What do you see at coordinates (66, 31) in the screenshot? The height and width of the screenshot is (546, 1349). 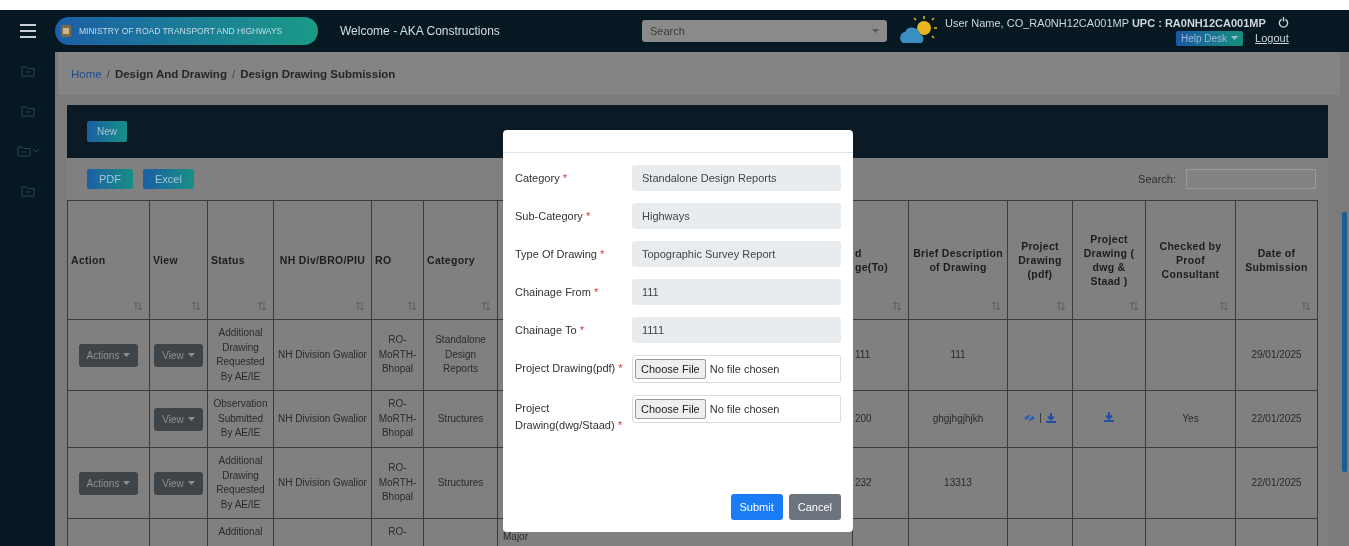 I see `emblem-icon` at bounding box center [66, 31].